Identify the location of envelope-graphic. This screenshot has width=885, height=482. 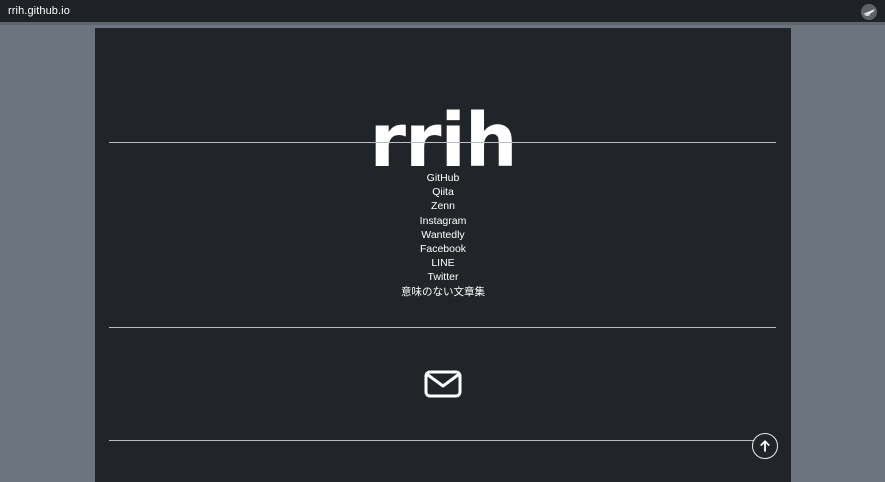
(443, 384).